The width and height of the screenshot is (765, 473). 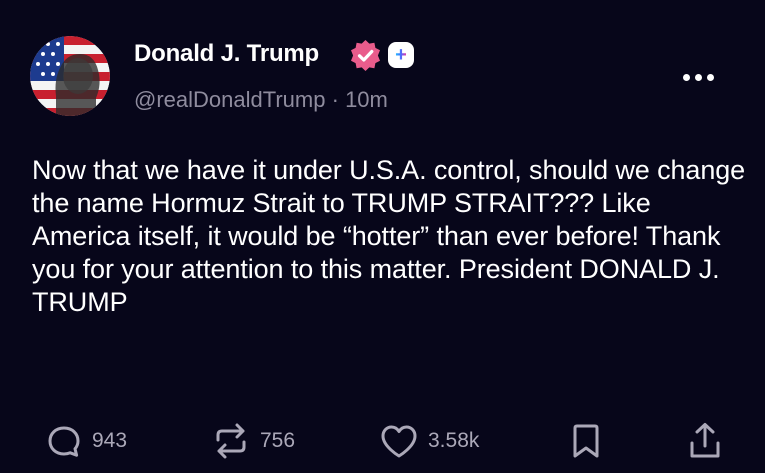 I want to click on reply-icon, so click(x=64, y=441).